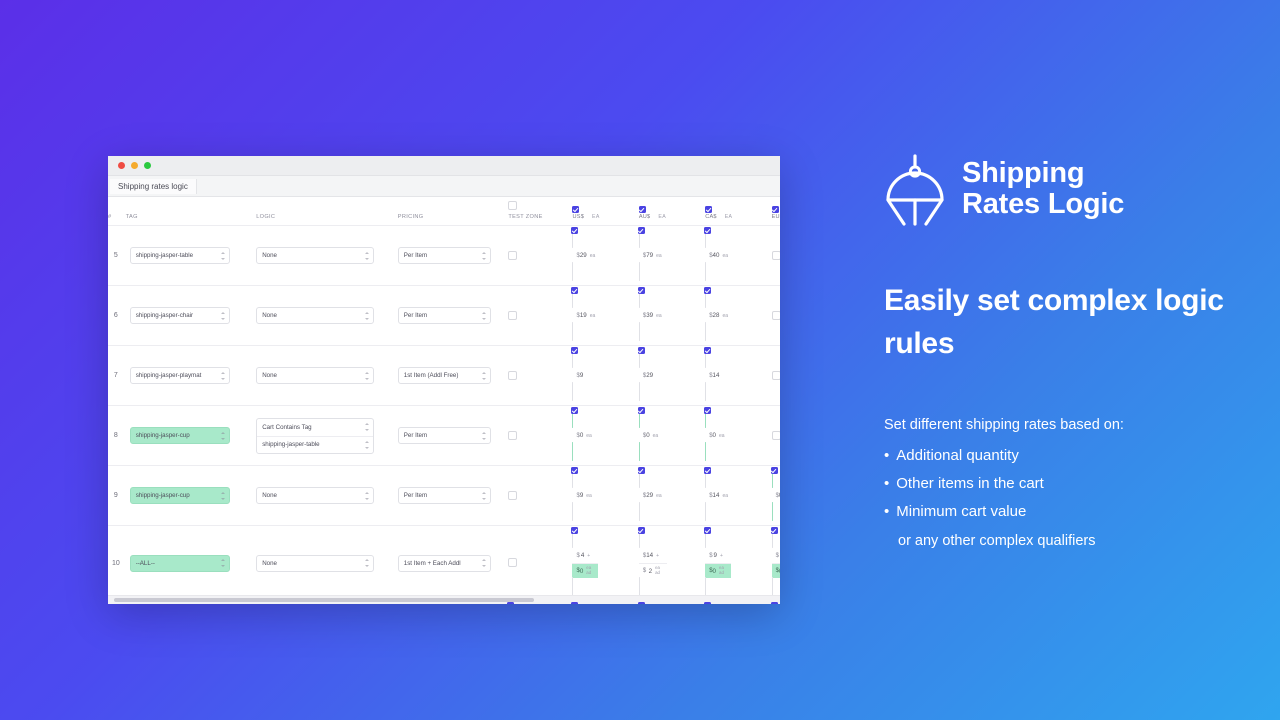 This screenshot has height=720, width=1280. What do you see at coordinates (315, 375) in the screenshot?
I see `row-7-logic: None` at bounding box center [315, 375].